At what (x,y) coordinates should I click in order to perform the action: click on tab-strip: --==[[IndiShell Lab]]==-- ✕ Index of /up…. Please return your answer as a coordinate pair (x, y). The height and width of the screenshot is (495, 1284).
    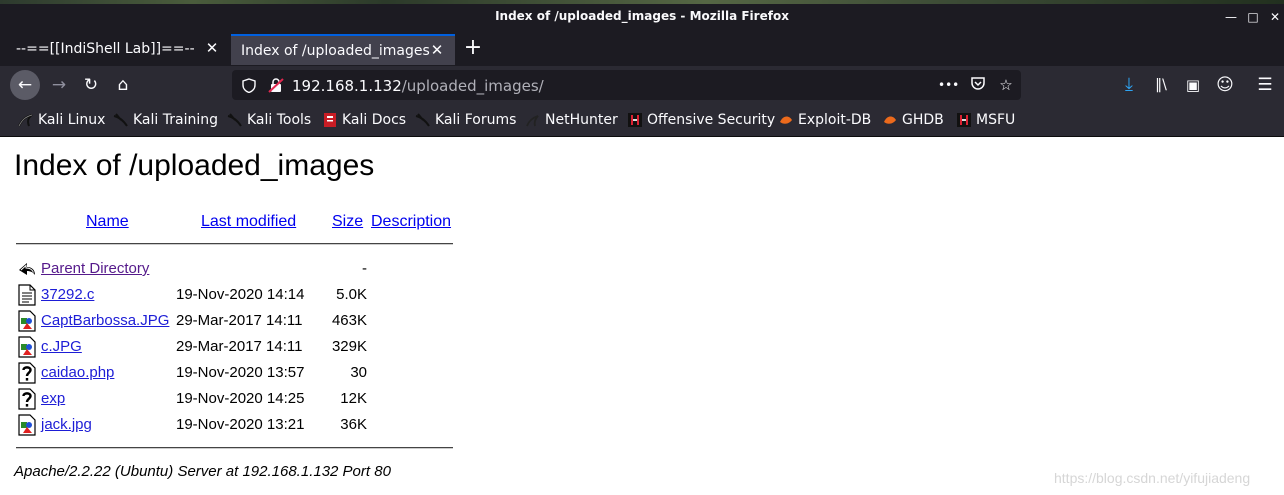
    Looking at the image, I should click on (642, 49).